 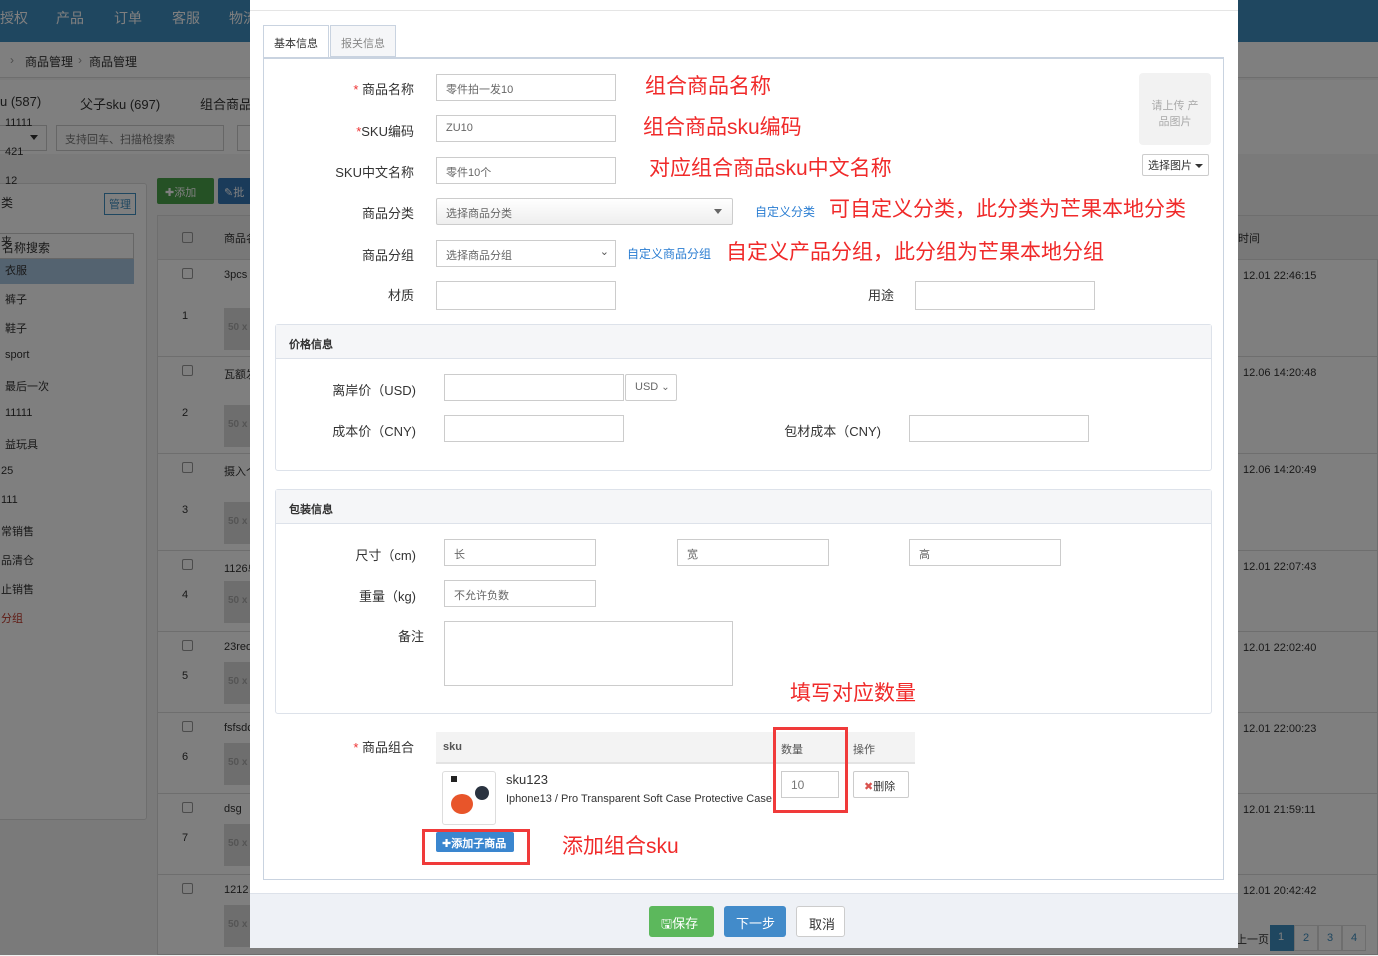 I want to click on group-select: 选择商品分组 ⌄, so click(x=526, y=253).